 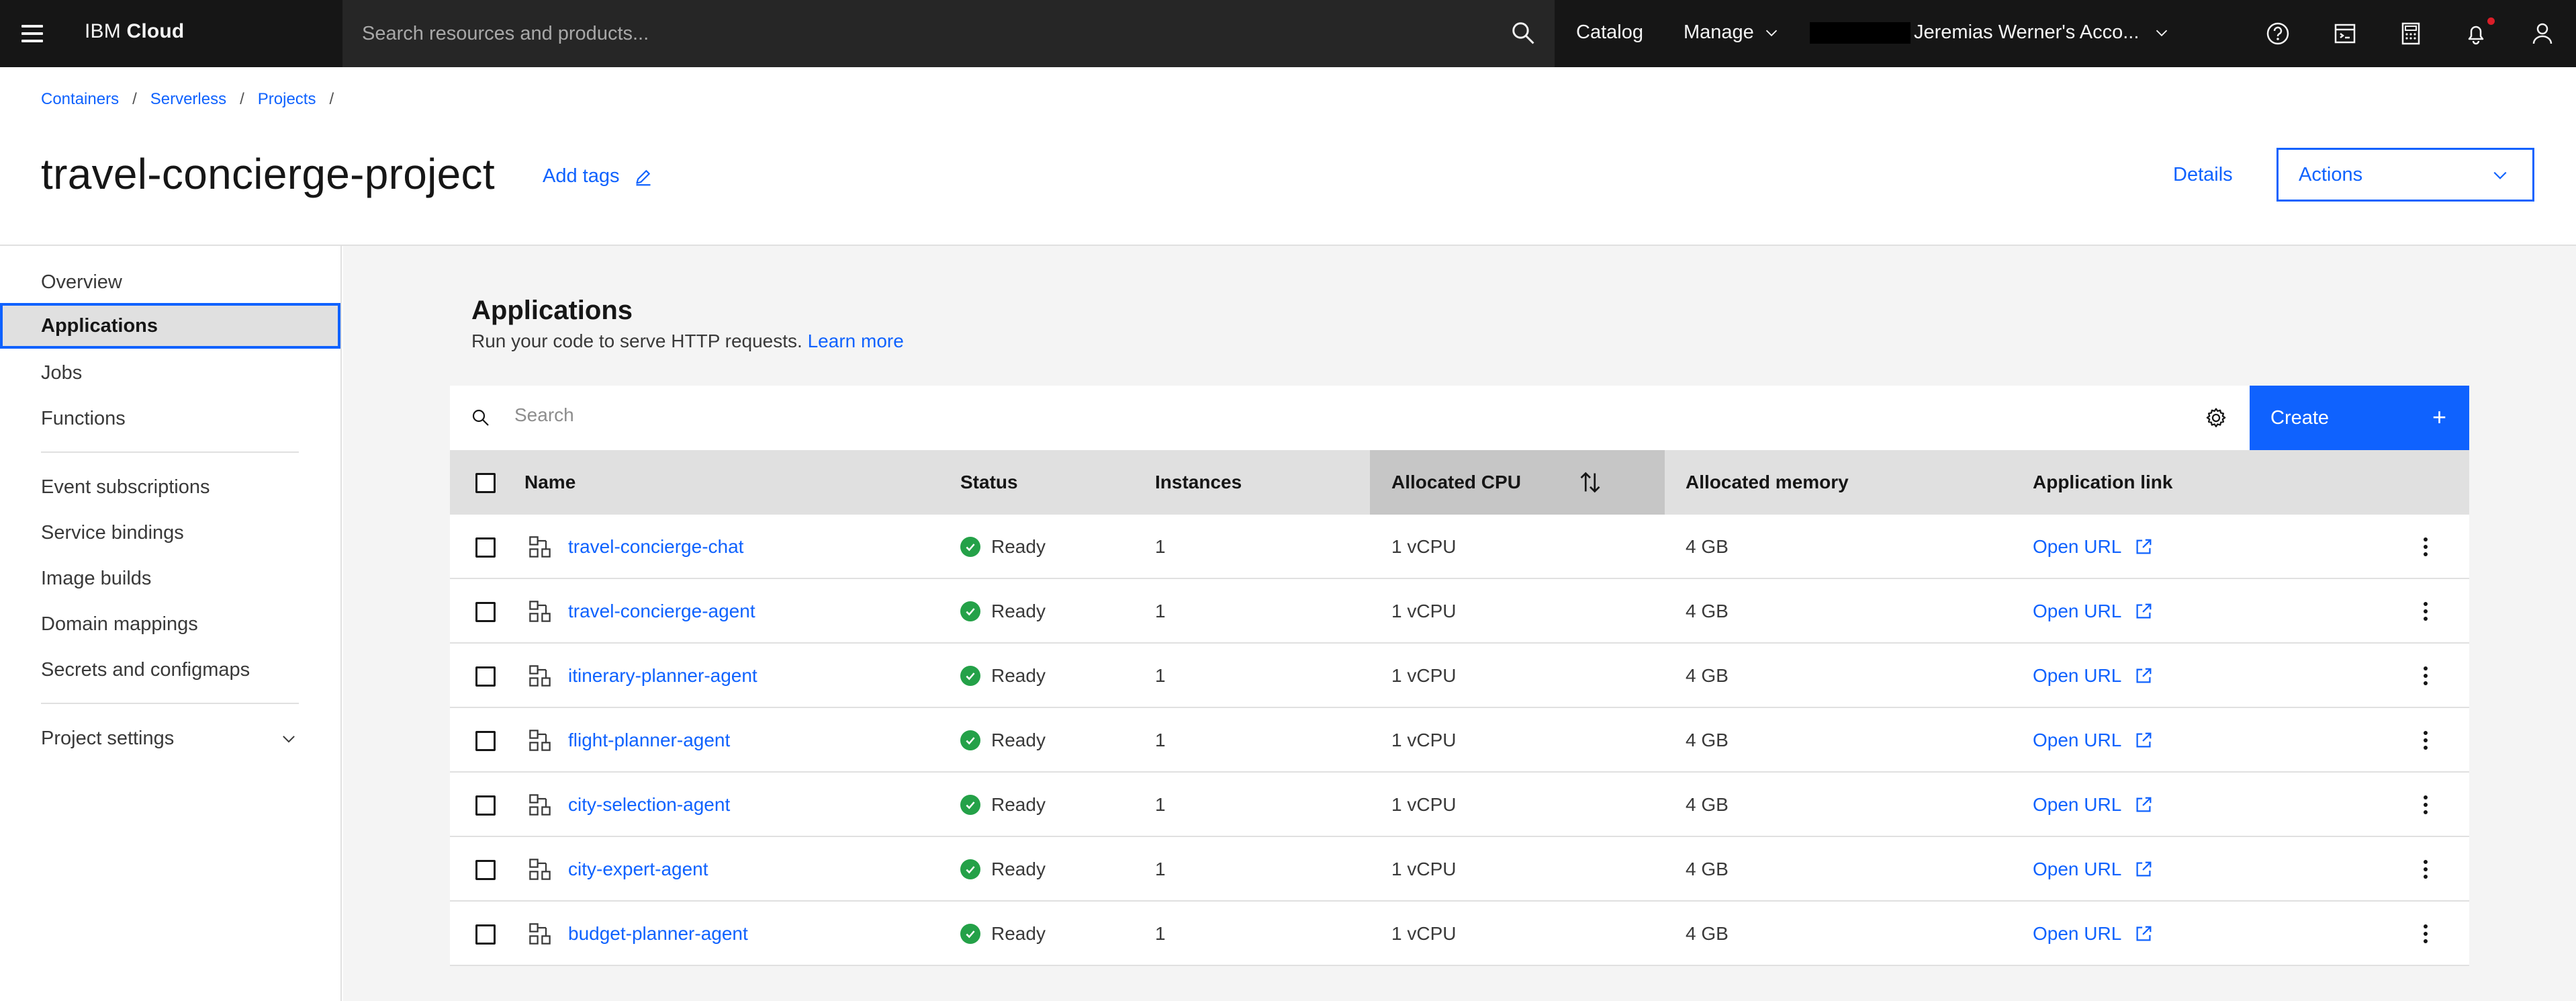 What do you see at coordinates (170, 418) in the screenshot?
I see `sidebar-item-functions: Functions` at bounding box center [170, 418].